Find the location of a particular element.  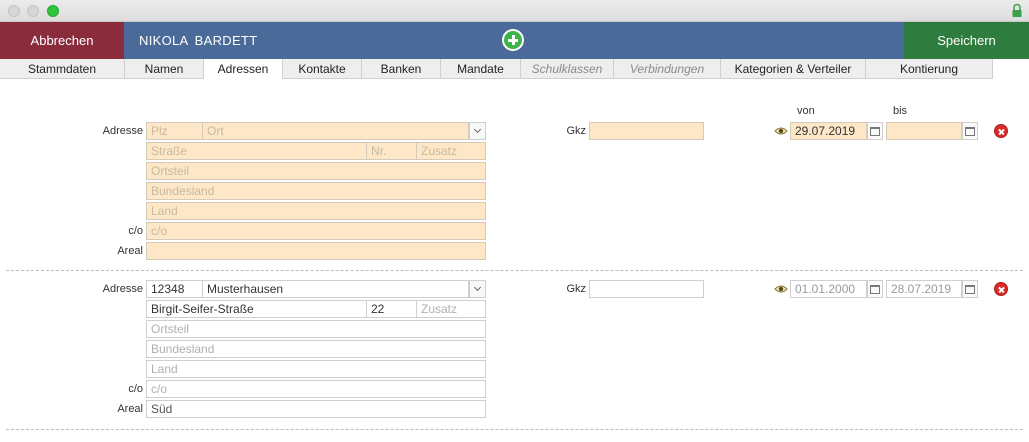

tab-kategorien-verteiler: Kategorien & Verteiler is located at coordinates (793, 69).